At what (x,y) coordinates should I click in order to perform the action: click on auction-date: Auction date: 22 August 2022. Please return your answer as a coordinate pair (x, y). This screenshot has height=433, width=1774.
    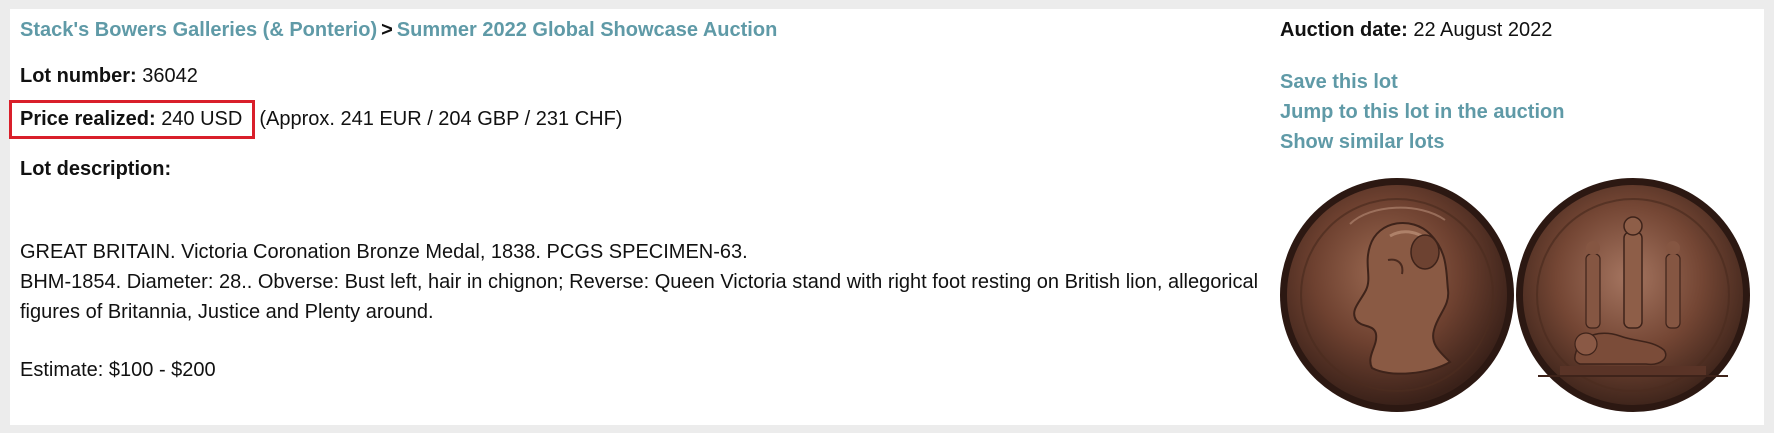
    Looking at the image, I should click on (1416, 30).